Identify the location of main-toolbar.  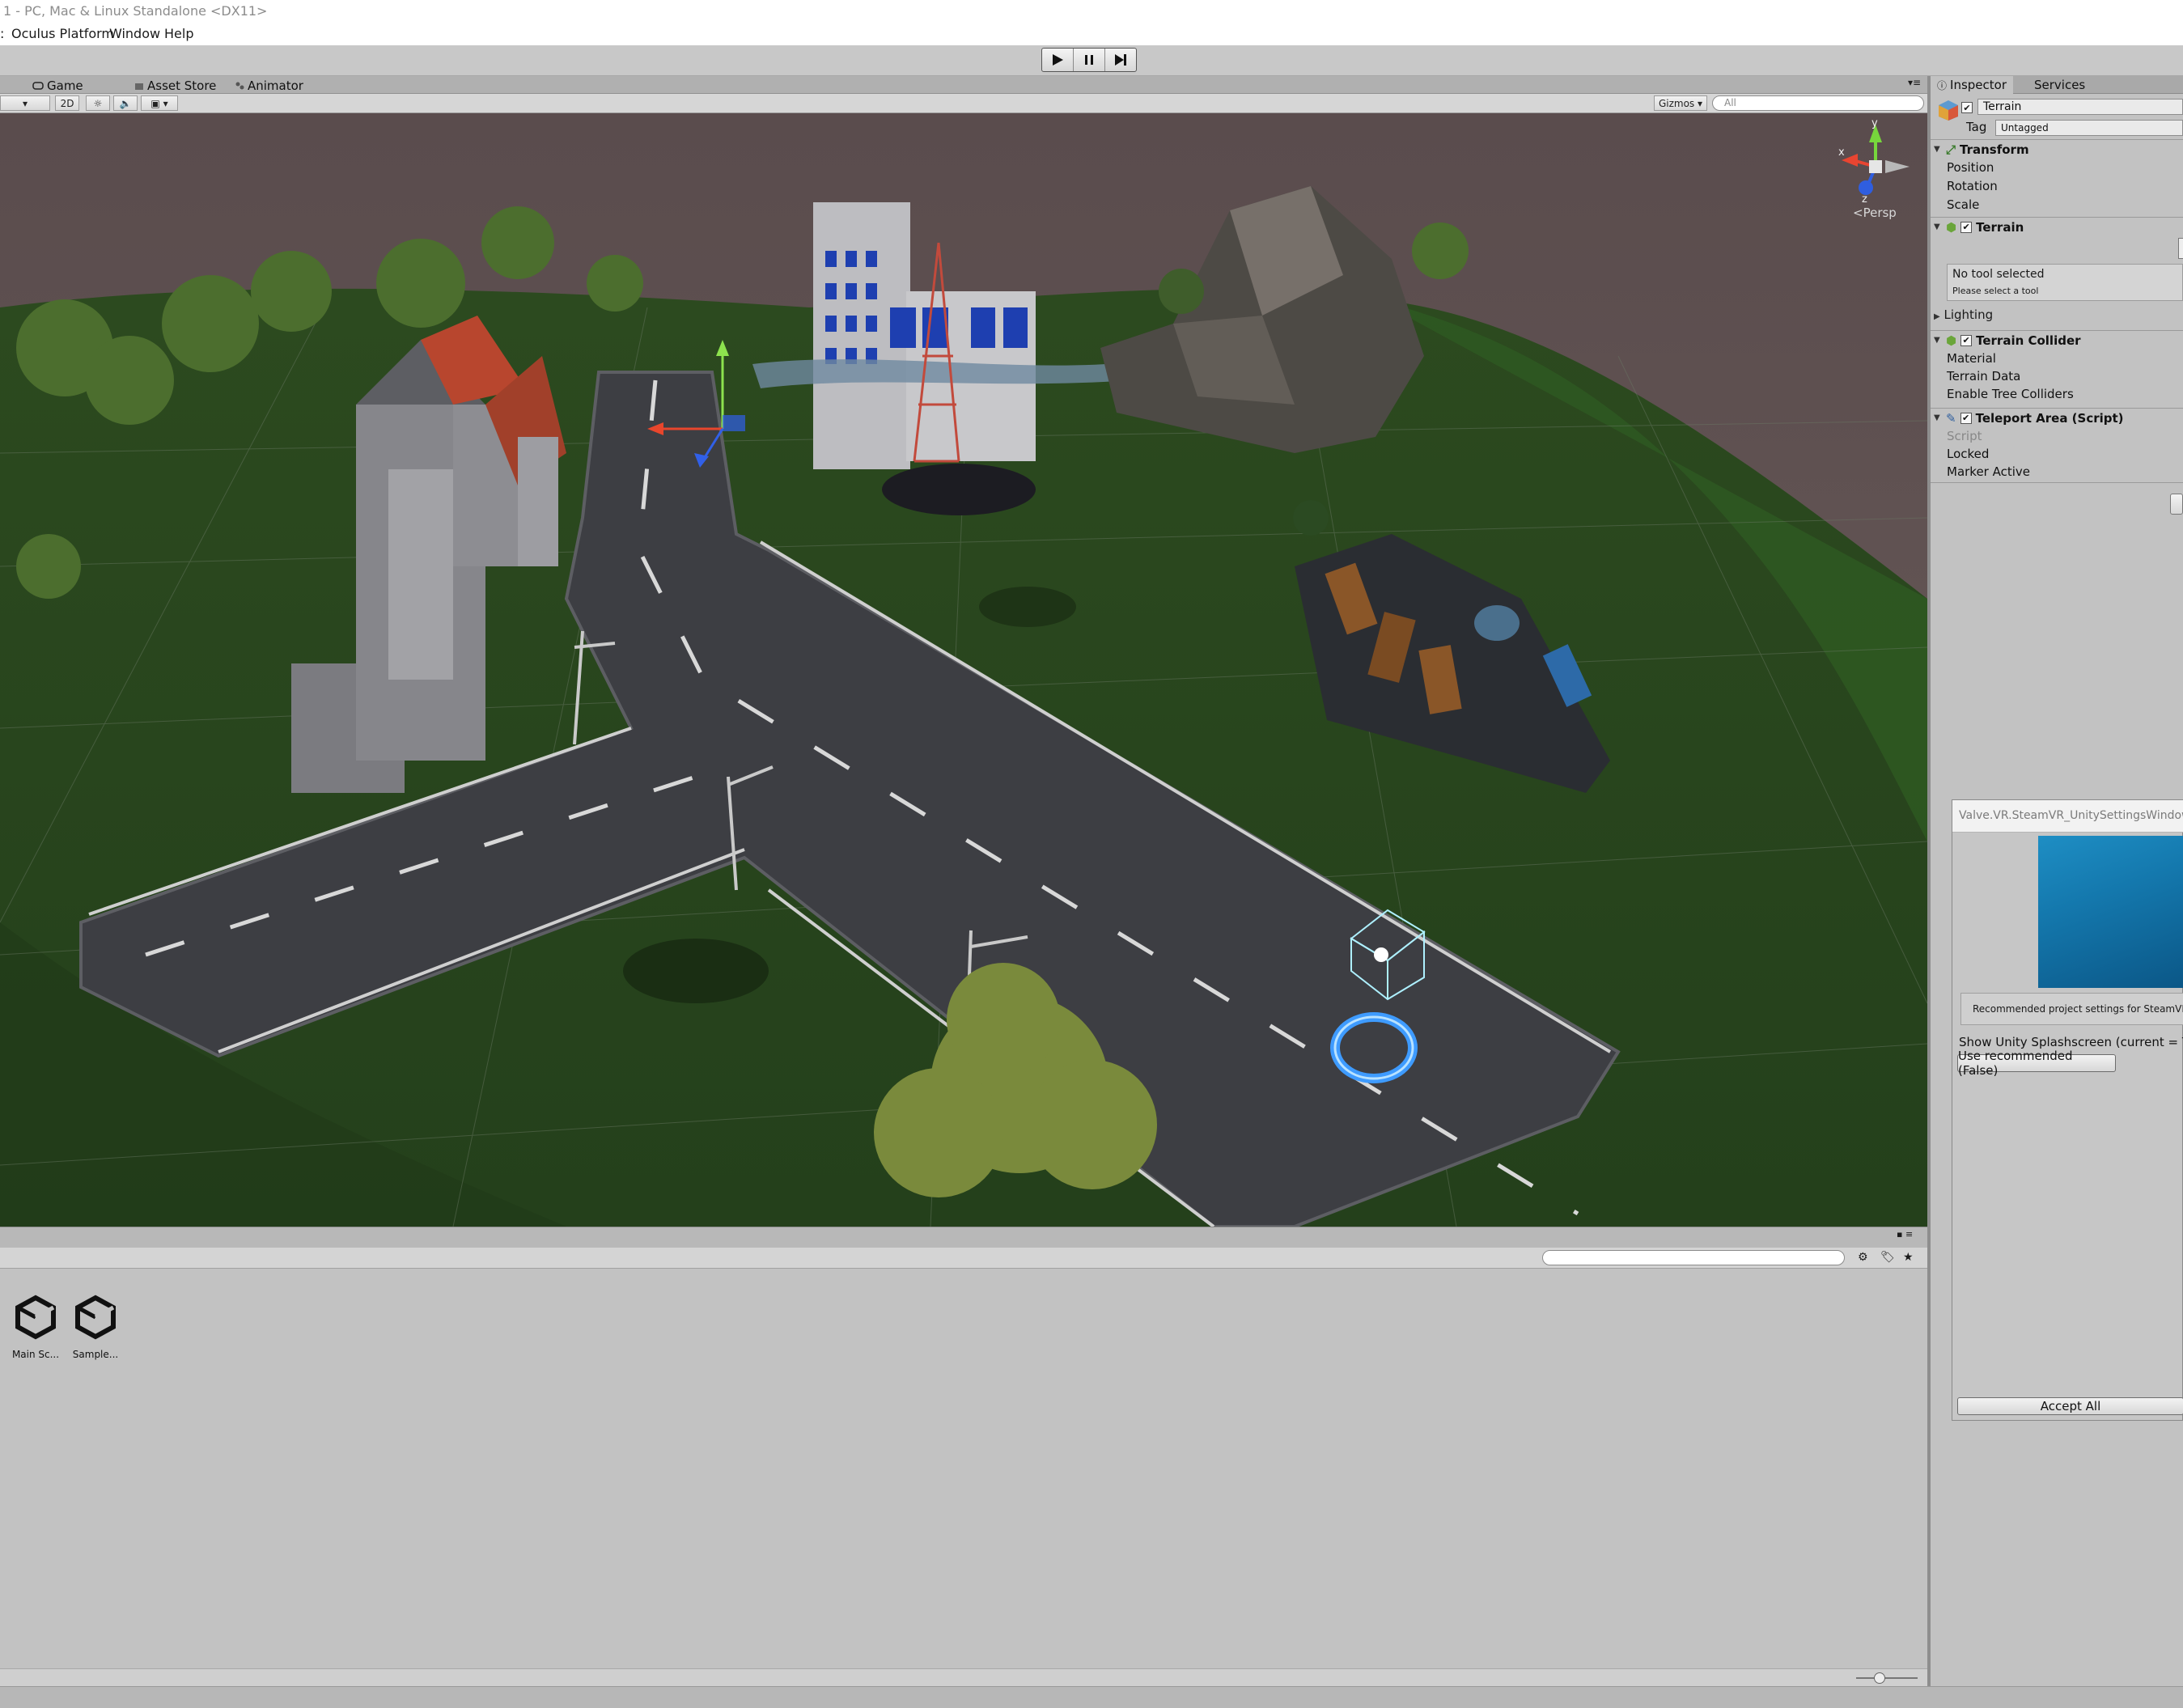
(1091, 60).